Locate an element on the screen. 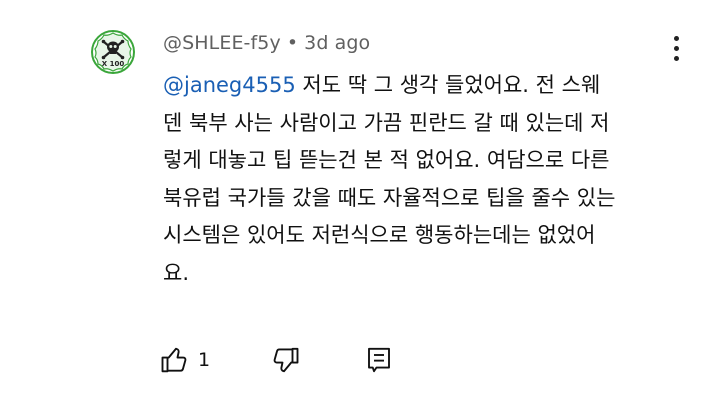 The height and width of the screenshot is (401, 720). comment-actions: 1 is located at coordinates (277, 360).